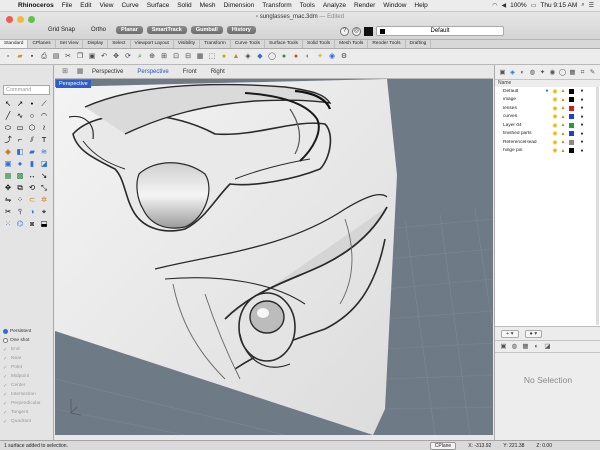  Describe the element at coordinates (582, 72) in the screenshot. I see `named-views-panel-icon: ⌗` at that location.